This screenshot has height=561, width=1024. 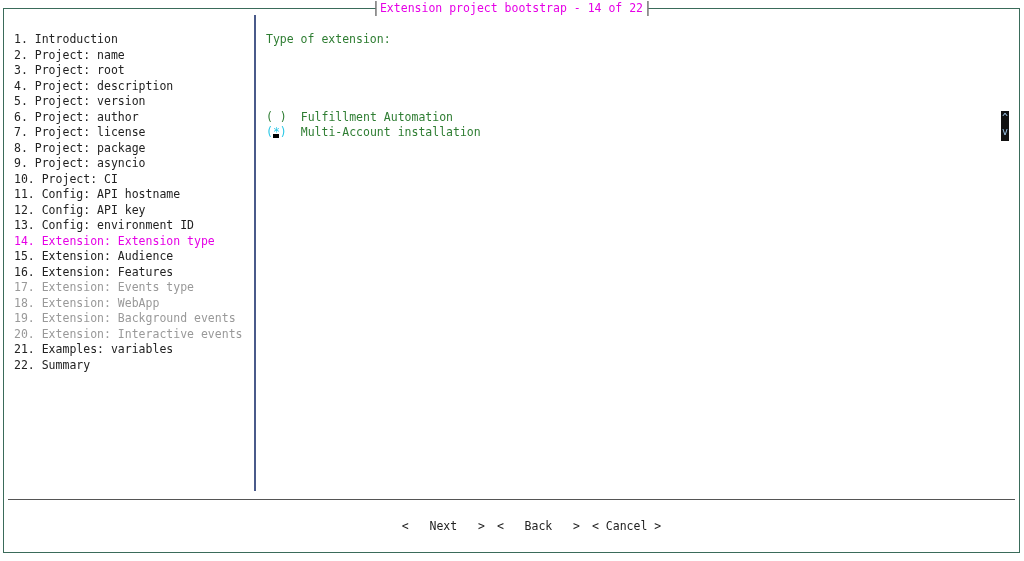 I want to click on scrollbar: ^ v, so click(x=1005, y=125).